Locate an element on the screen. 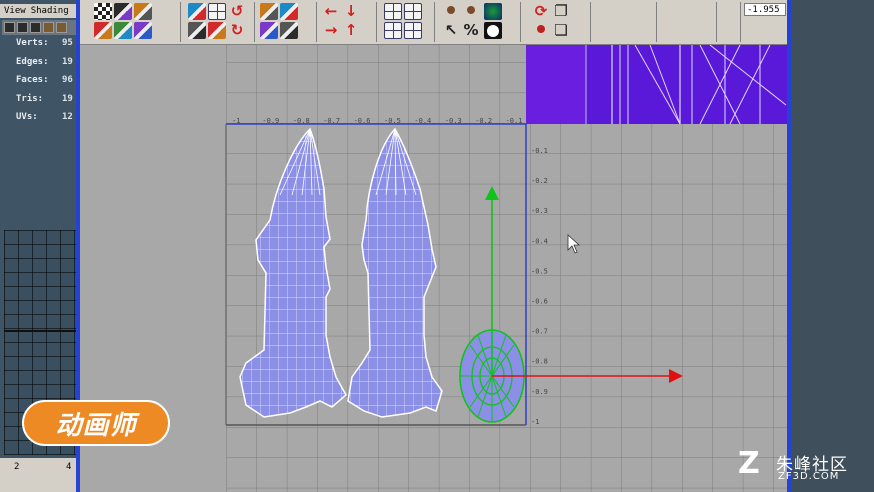 The height and width of the screenshot is (492, 874). grid-icon is located at coordinates (413, 11).